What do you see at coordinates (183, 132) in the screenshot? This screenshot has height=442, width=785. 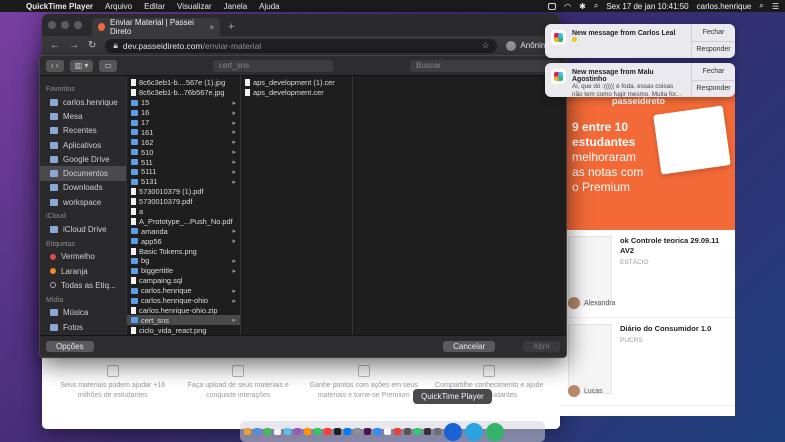 I see `folder-row: 161 ▸` at bounding box center [183, 132].